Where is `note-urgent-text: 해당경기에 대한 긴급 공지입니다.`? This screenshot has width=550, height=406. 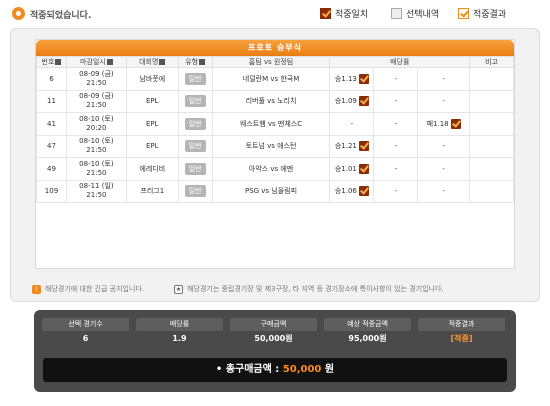 note-urgent-text: 해당경기에 대한 긴급 공지입니다. is located at coordinates (95, 289).